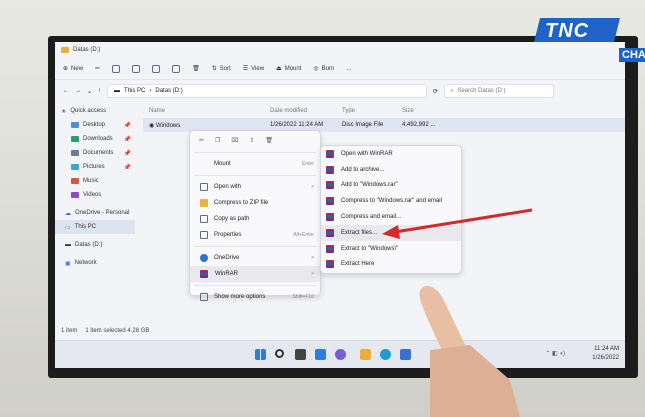 The width and height of the screenshot is (645, 417). What do you see at coordinates (134, 91) in the screenshot?
I see `breadcrumb-this-pc: This PC` at bounding box center [134, 91].